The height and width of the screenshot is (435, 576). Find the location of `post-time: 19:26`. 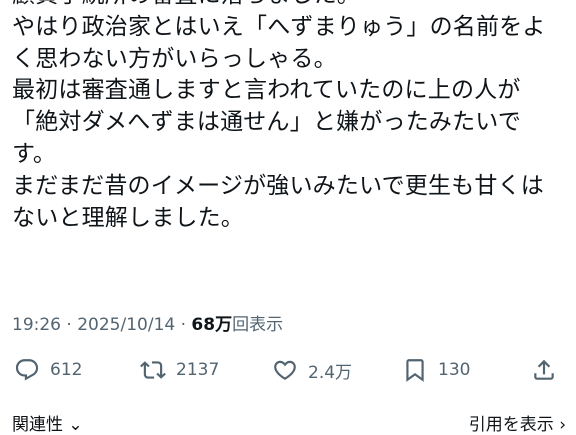

post-time: 19:26 is located at coordinates (36, 325).